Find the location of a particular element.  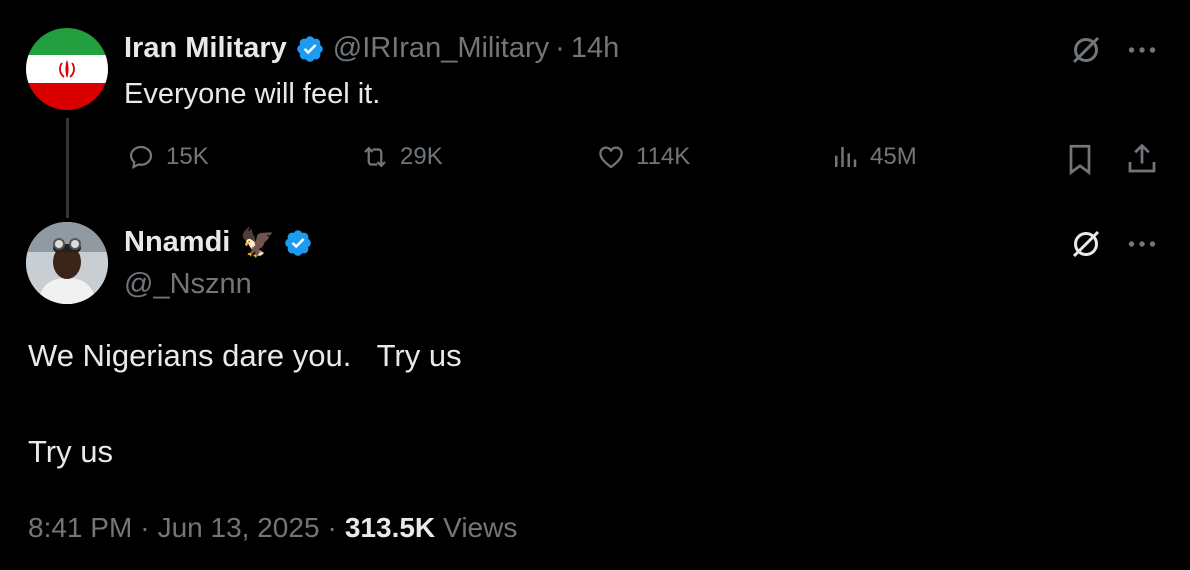

share-icon is located at coordinates (1142, 159).